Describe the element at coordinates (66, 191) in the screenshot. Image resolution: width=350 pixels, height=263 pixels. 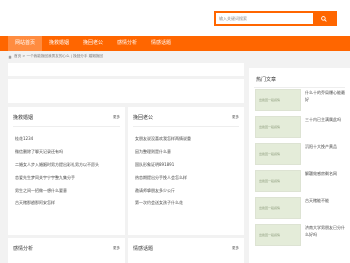
I see `list-item: 男生之间一招做一想什么要意` at that location.